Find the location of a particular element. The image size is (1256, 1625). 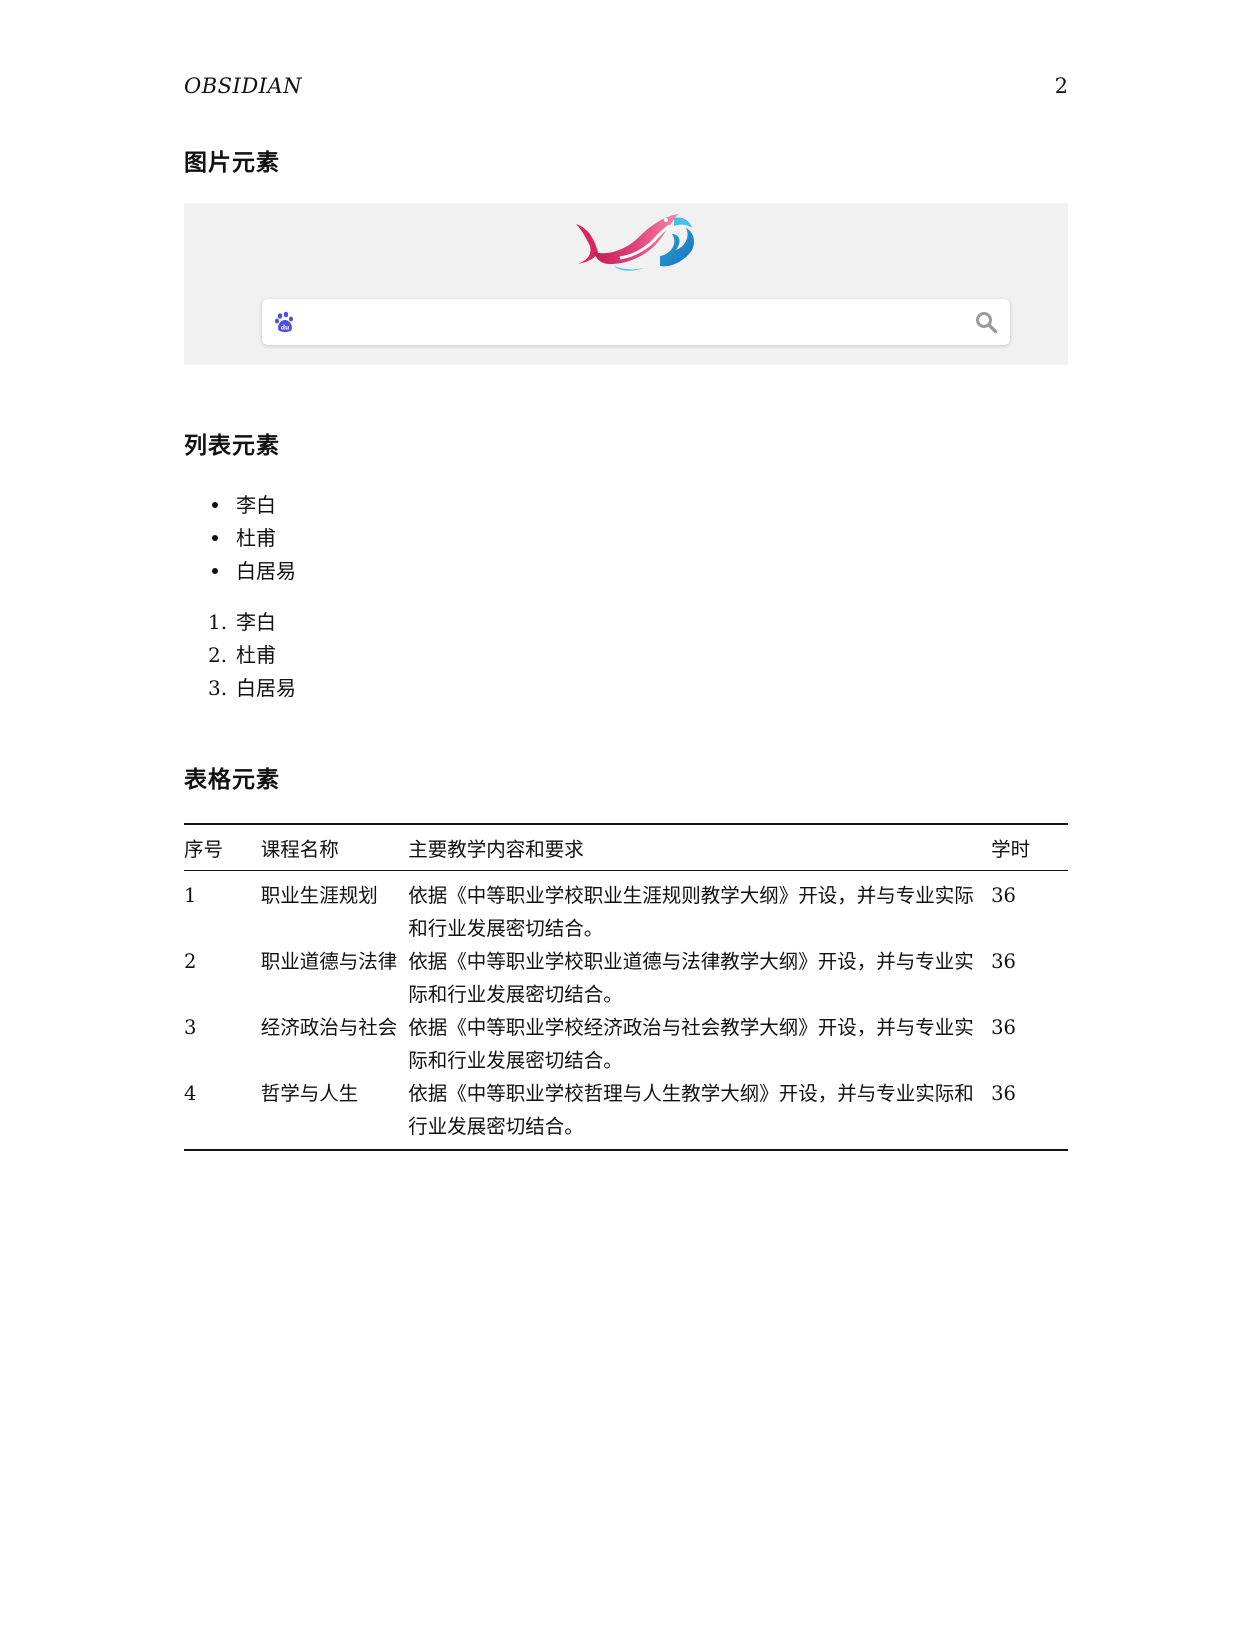

list-number: 1. is located at coordinates (218, 622).